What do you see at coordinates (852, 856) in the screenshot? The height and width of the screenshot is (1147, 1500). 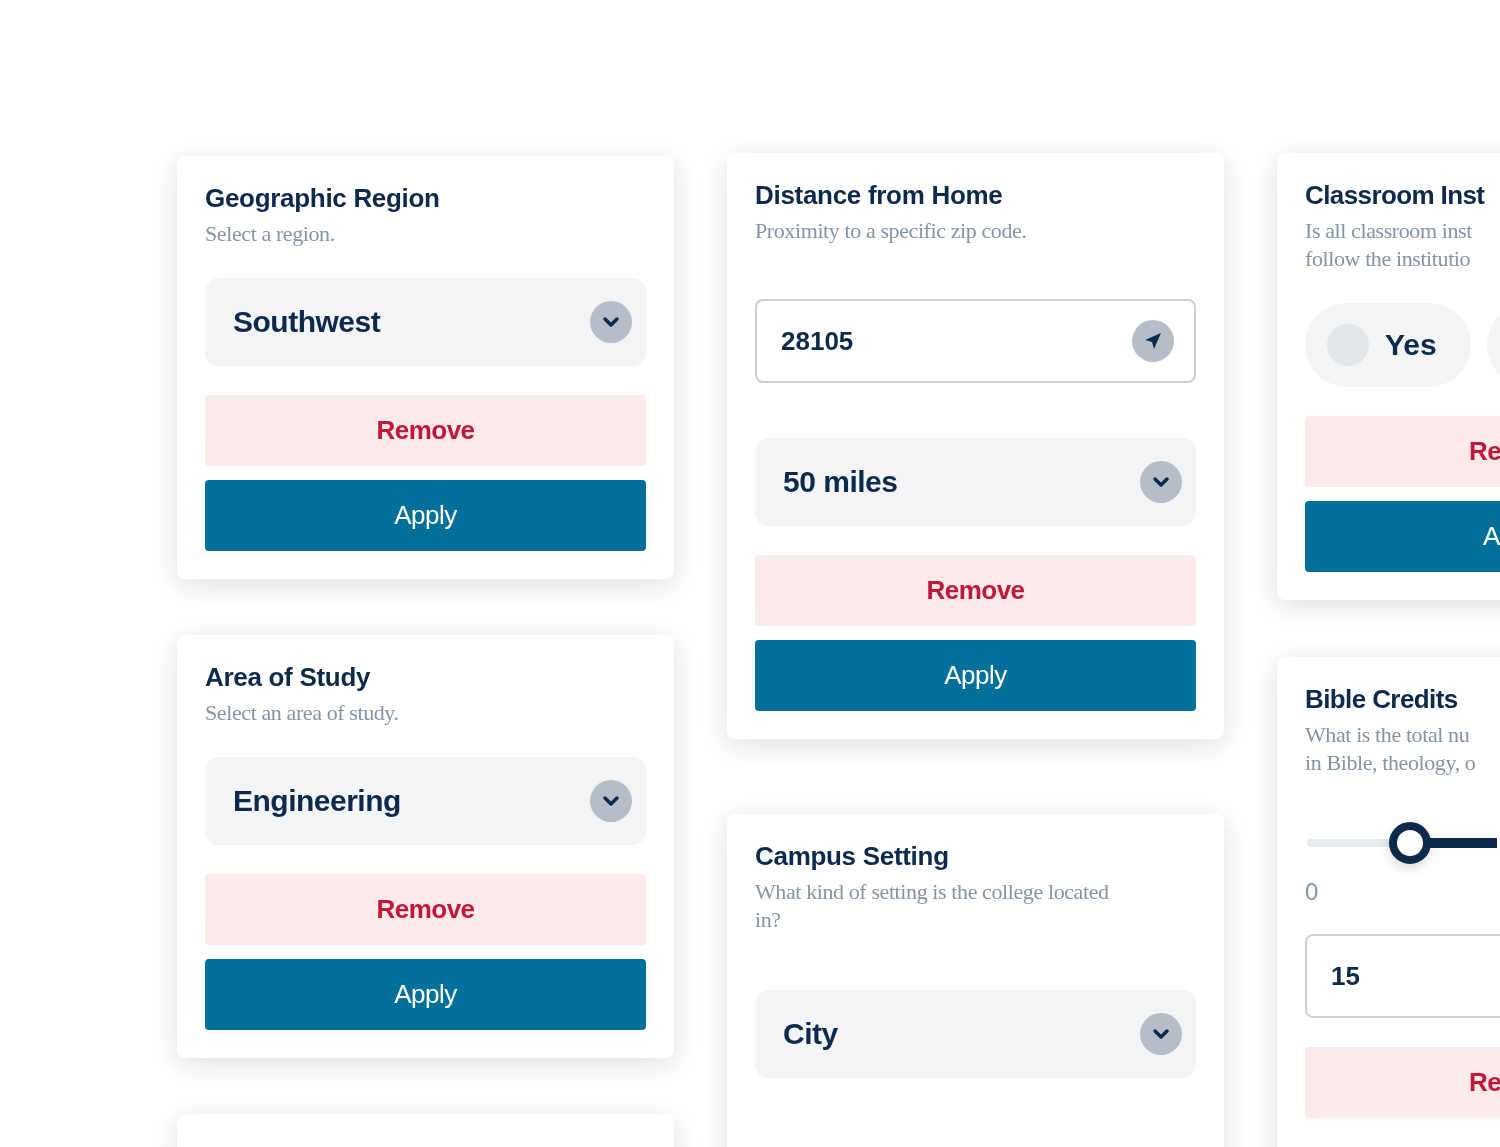 I see `card-title: Campus Setting` at bounding box center [852, 856].